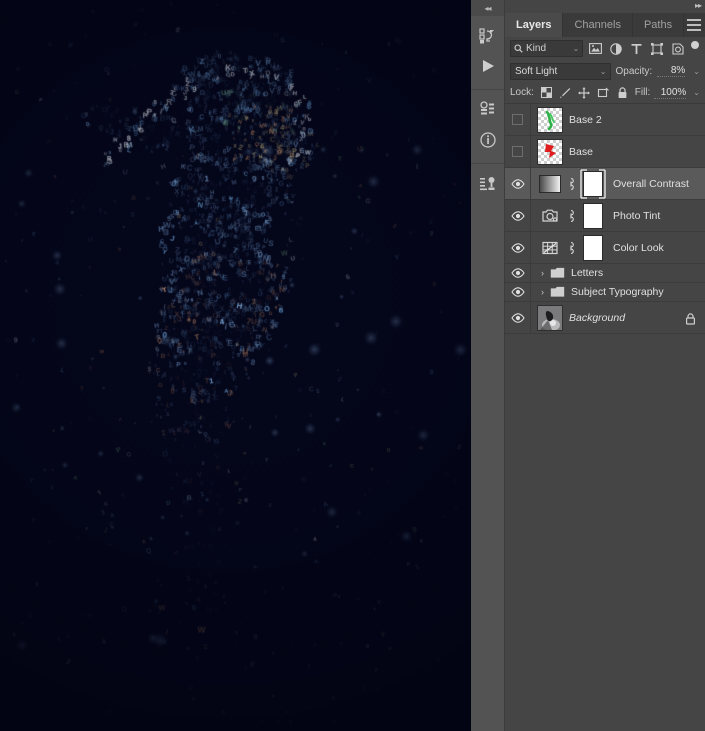  Describe the element at coordinates (597, 317) in the screenshot. I see `layer-name: Background` at that location.